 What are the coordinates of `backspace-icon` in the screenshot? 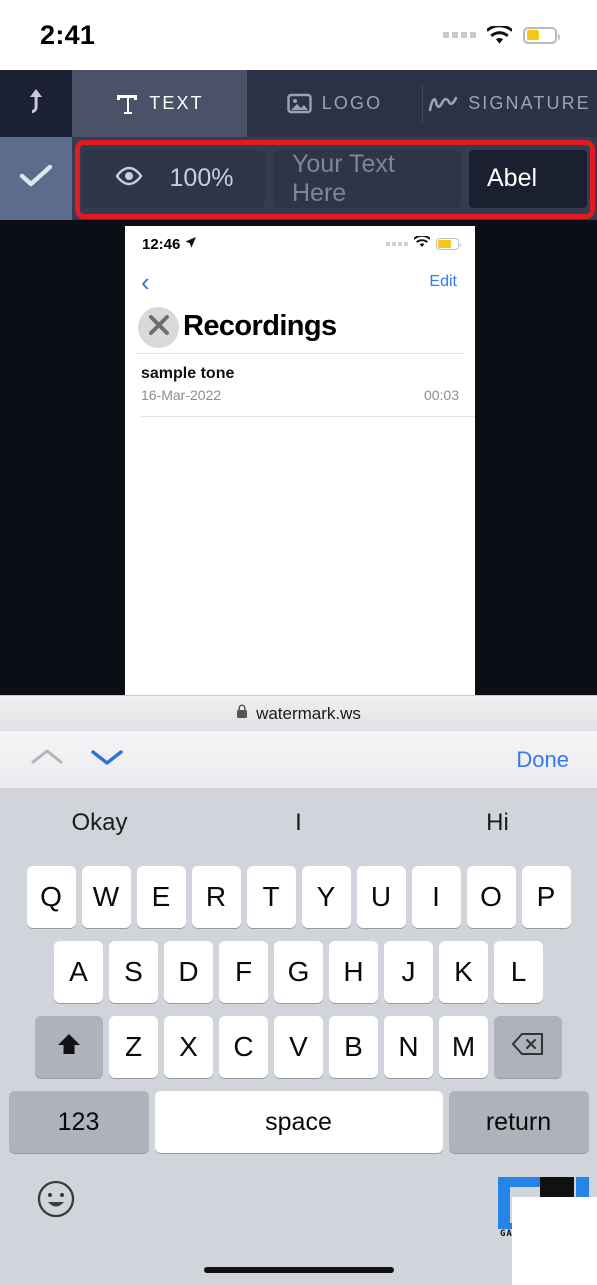 It's located at (527, 1047).